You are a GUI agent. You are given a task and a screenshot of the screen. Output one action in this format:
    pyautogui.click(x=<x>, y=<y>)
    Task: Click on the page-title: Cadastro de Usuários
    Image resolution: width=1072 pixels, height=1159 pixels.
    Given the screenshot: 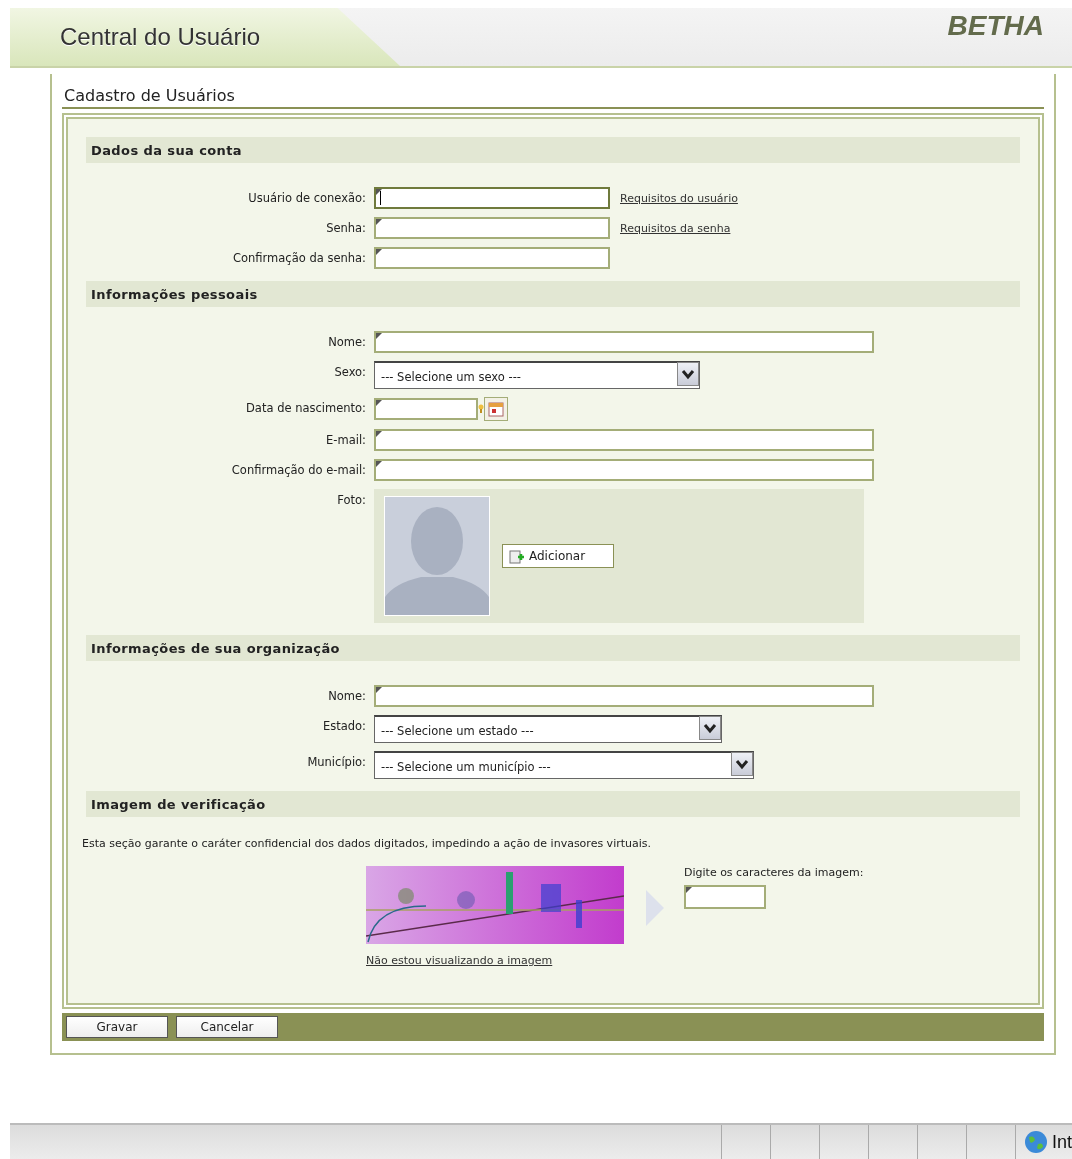 What is the action you would take?
    pyautogui.click(x=553, y=97)
    